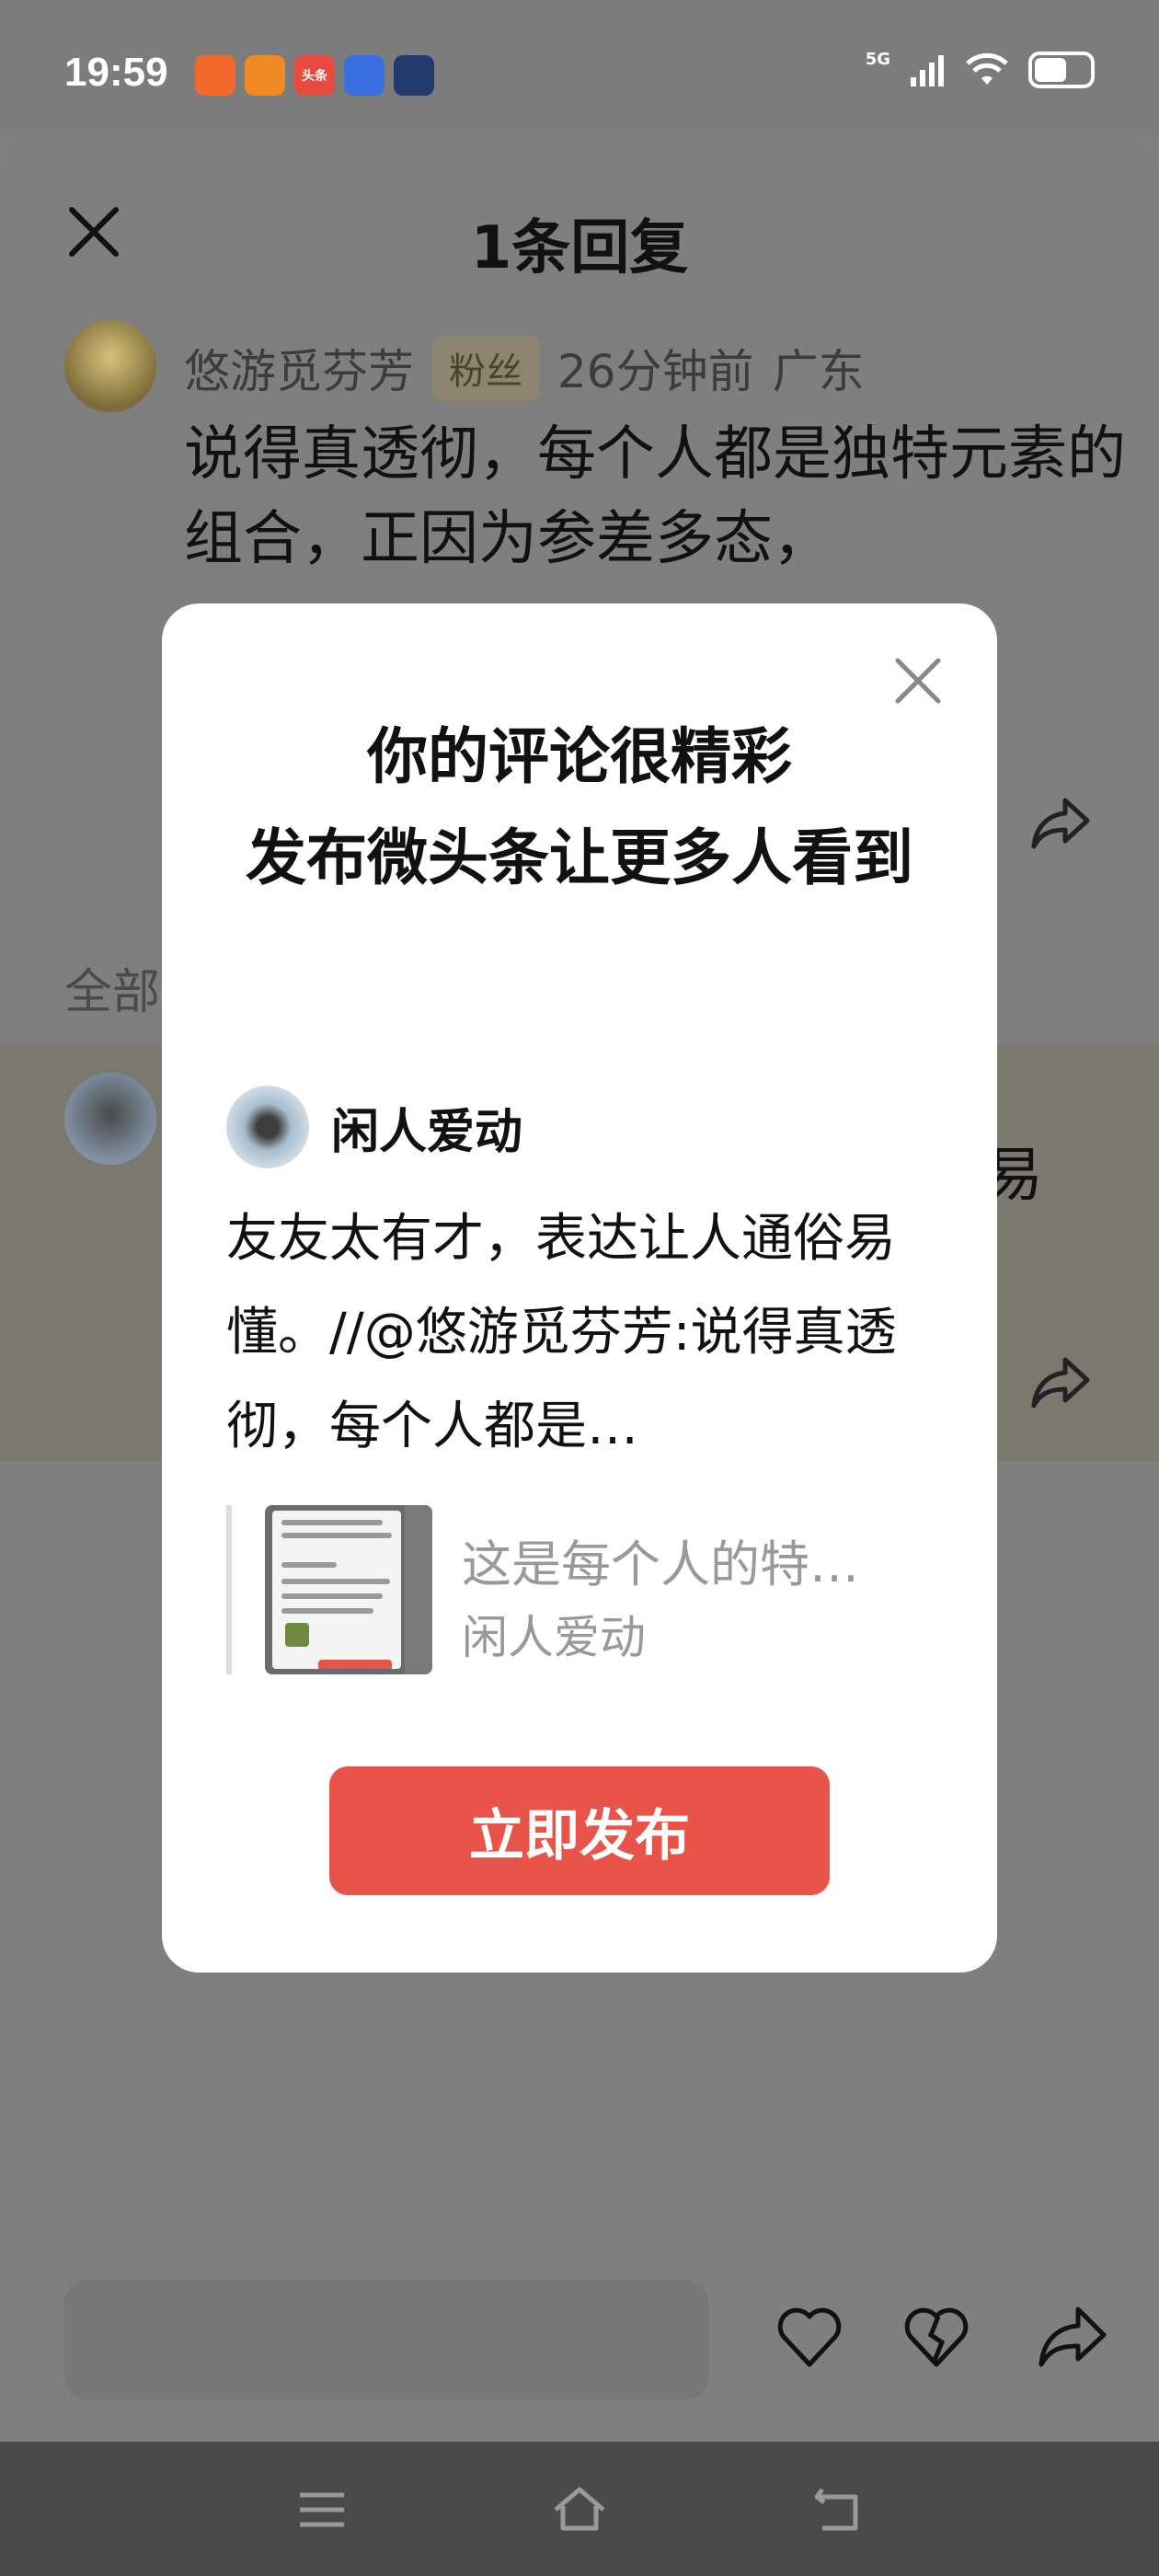  I want to click on dialog-title-line1: 你的评论很精彩, so click(579, 756).